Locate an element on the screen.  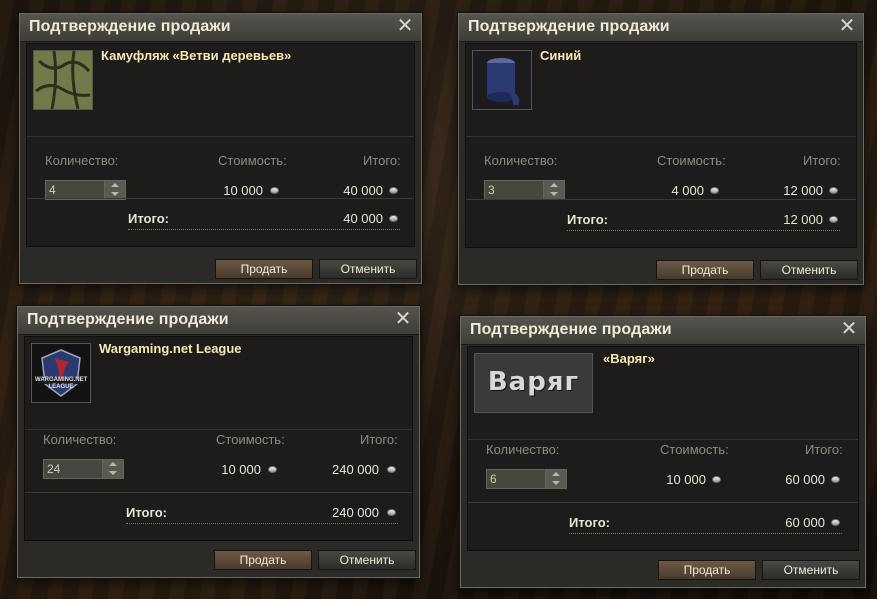
item-section: Синий Количество: Стоимость: Итого: is located at coordinates (661, 106).